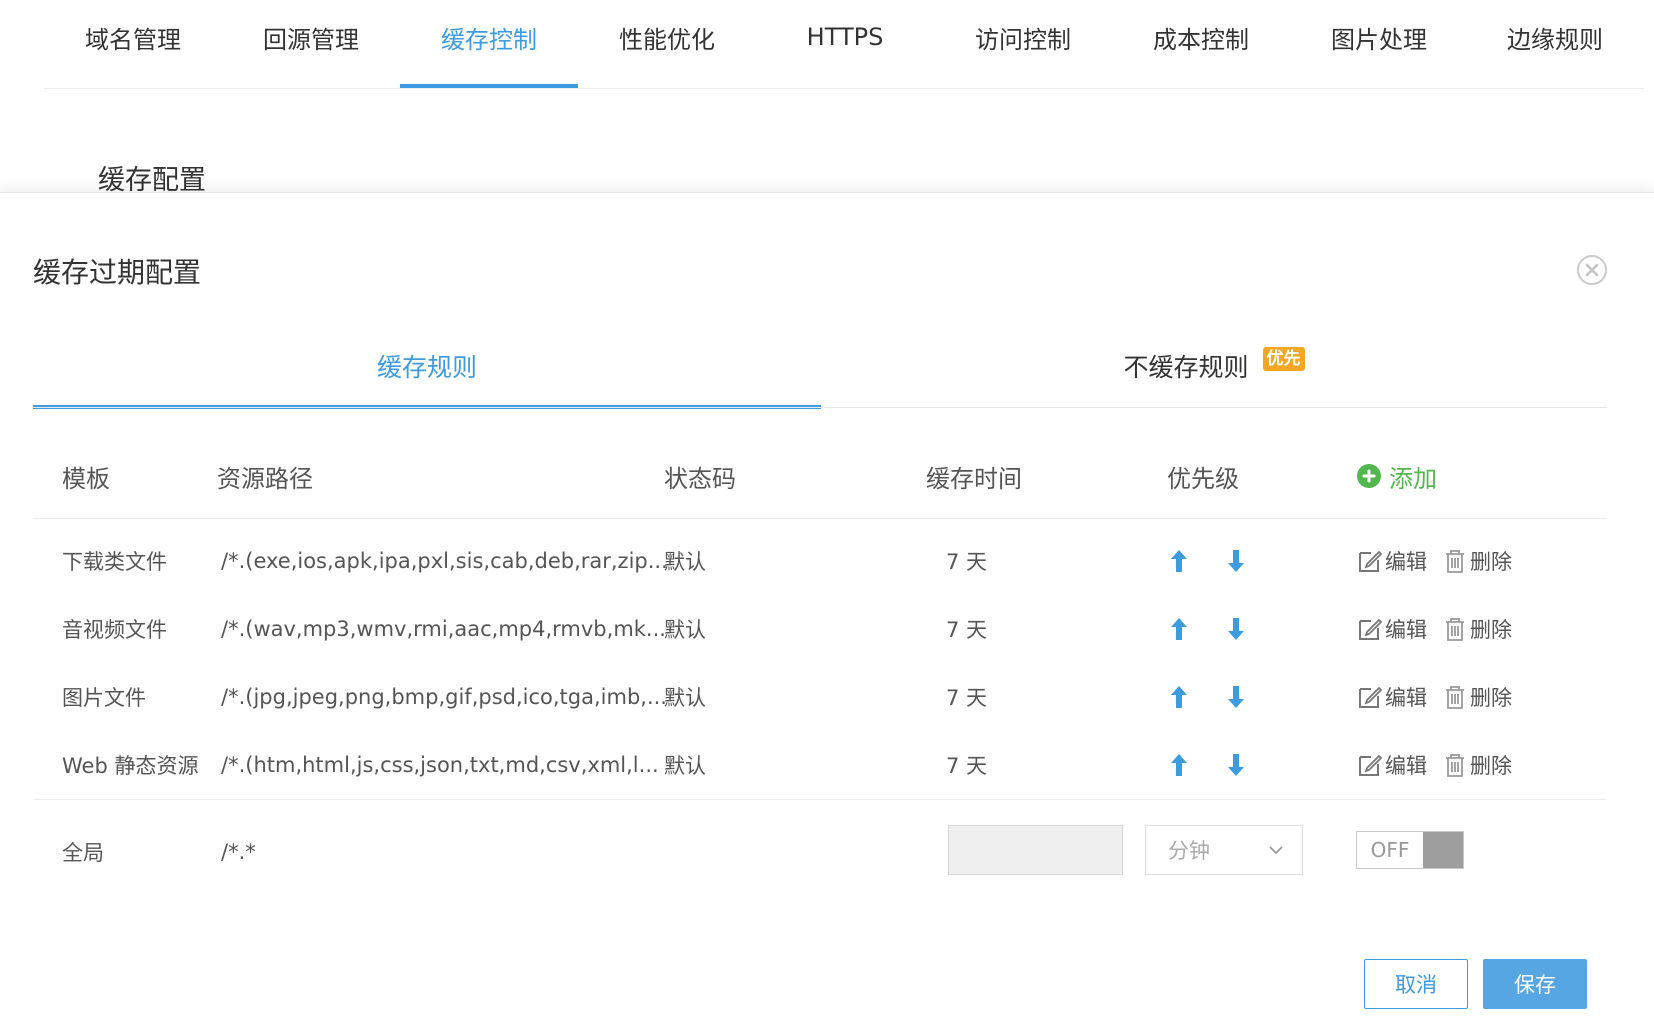 This screenshot has width=1654, height=1024. I want to click on tab-no-cache-rules-label: 不缓存规则, so click(1186, 367).